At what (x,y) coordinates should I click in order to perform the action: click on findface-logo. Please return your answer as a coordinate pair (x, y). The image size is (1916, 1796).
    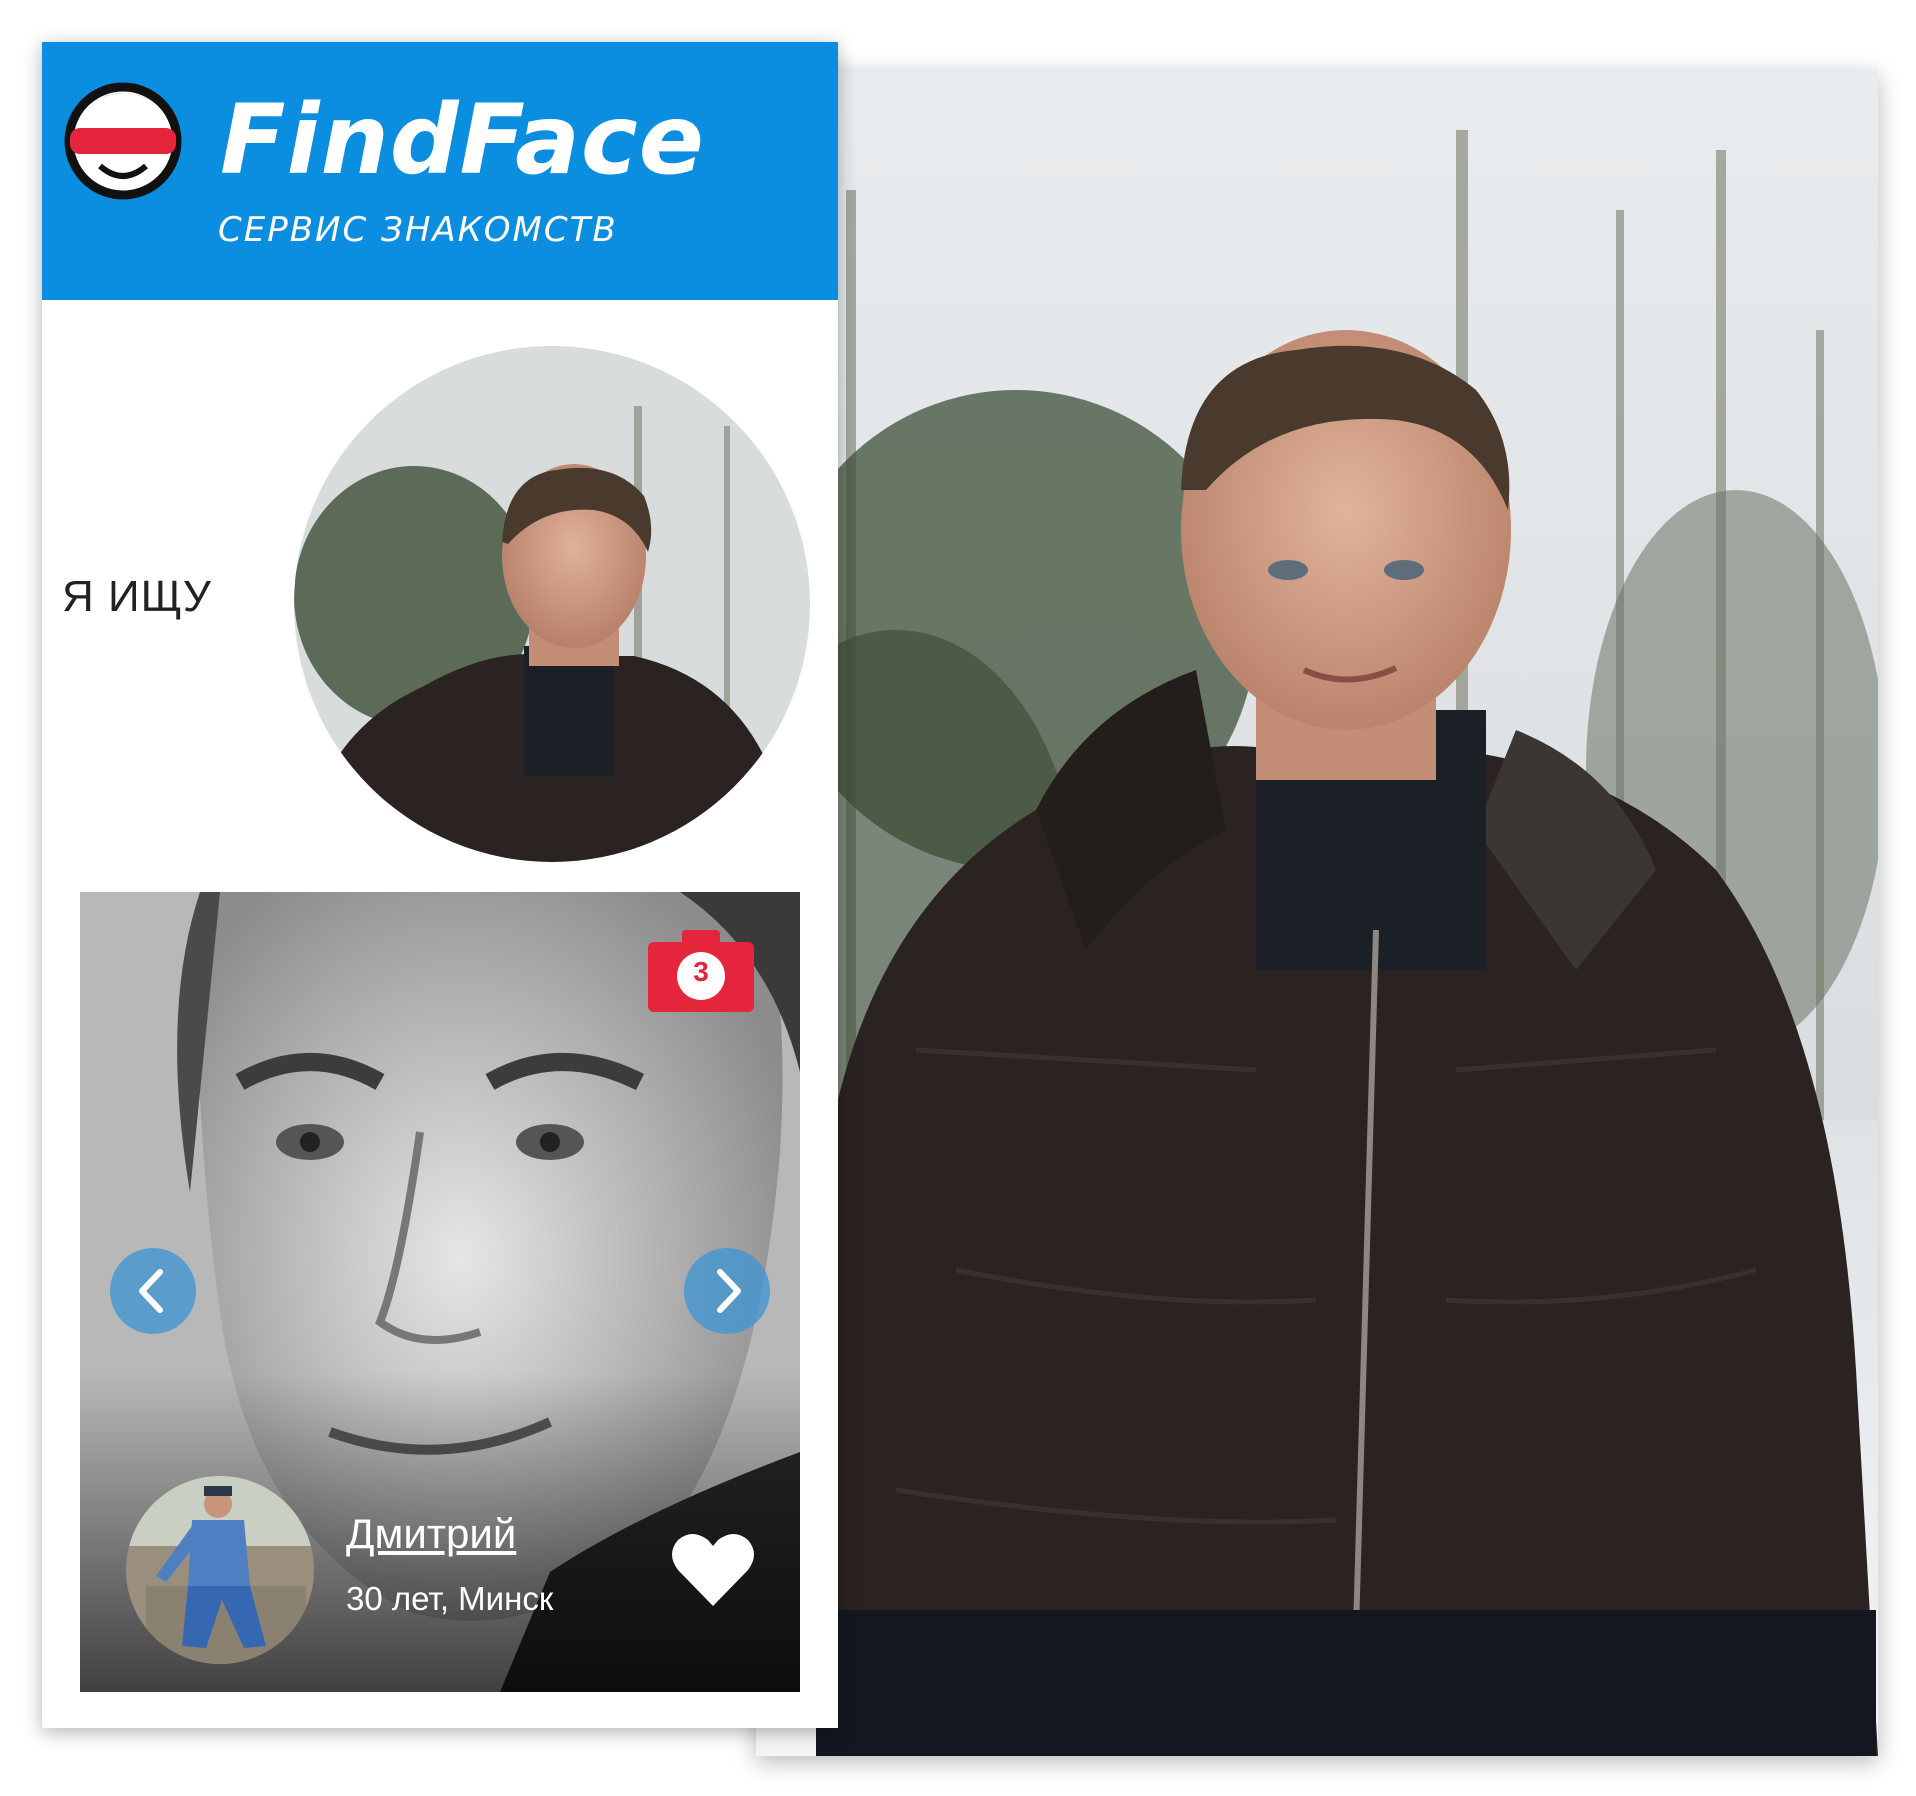
    Looking at the image, I should click on (123, 141).